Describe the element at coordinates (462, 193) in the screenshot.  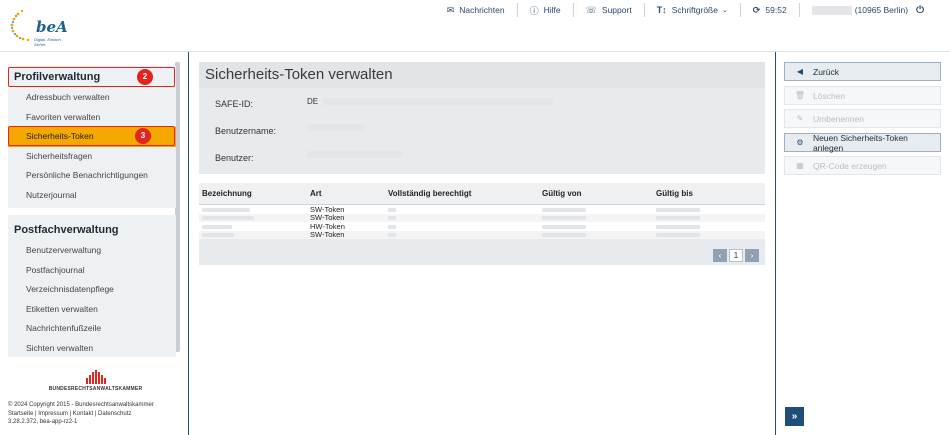
I see `column-berechtigt: Vollständig berechtigt` at that location.